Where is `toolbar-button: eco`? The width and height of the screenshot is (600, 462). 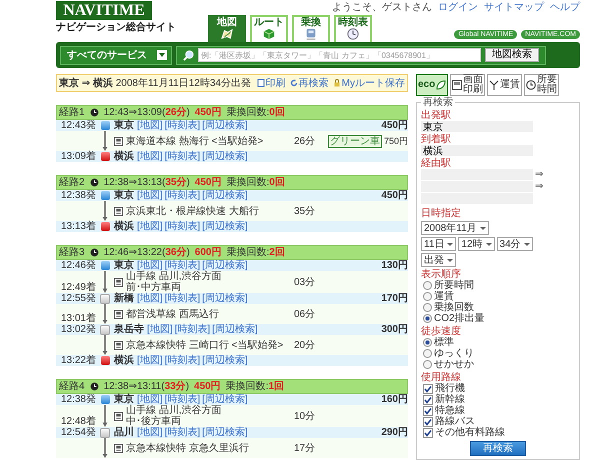 toolbar-button: eco is located at coordinates (432, 85).